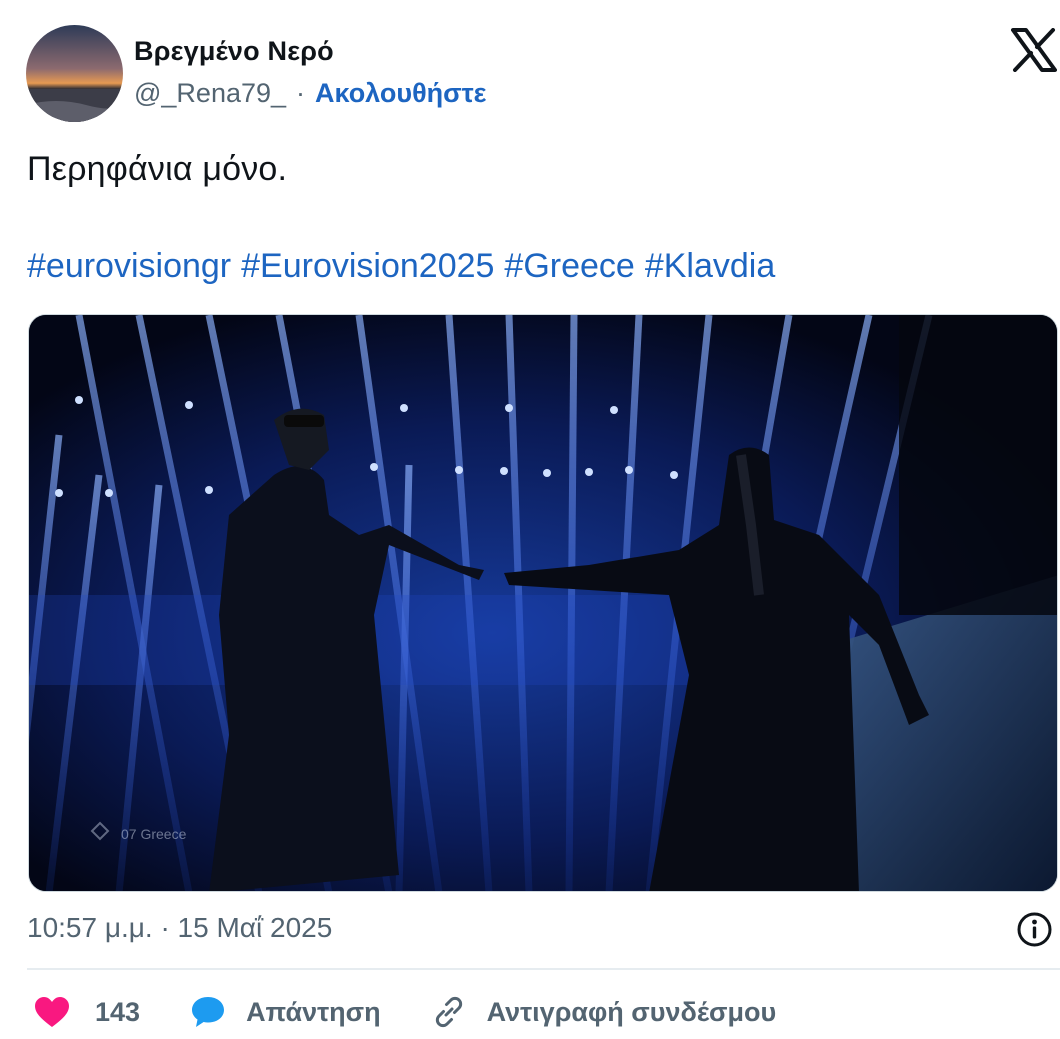 Image resolution: width=1060 pixels, height=1039 pixels. Describe the element at coordinates (129, 266) in the screenshot. I see `hashtag-link: #eurovisiongr` at that location.